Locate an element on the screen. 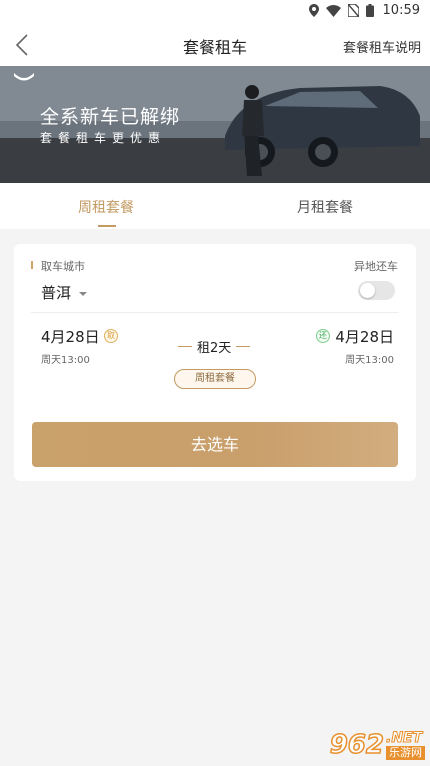 The width and height of the screenshot is (430, 766). return-time: 周天13:00 is located at coordinates (369, 358).